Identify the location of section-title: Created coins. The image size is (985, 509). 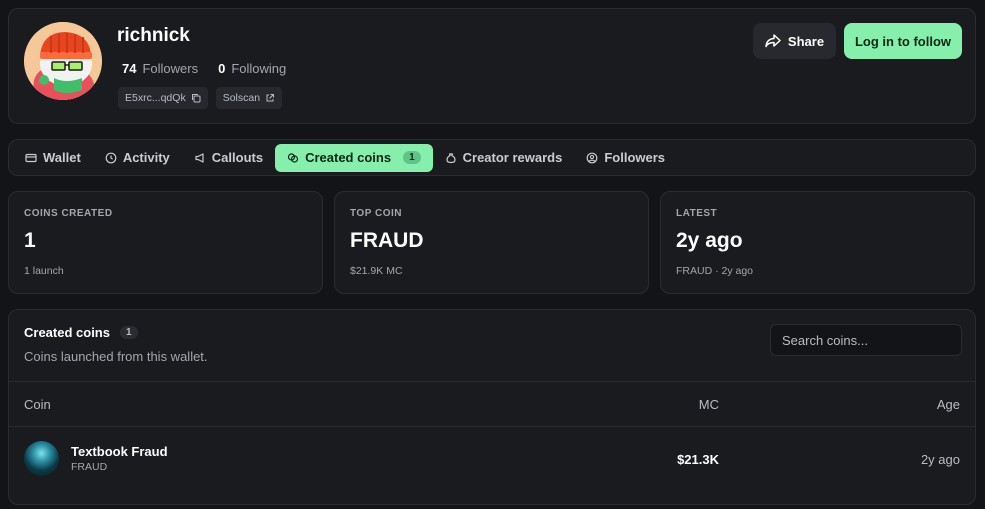
(67, 332).